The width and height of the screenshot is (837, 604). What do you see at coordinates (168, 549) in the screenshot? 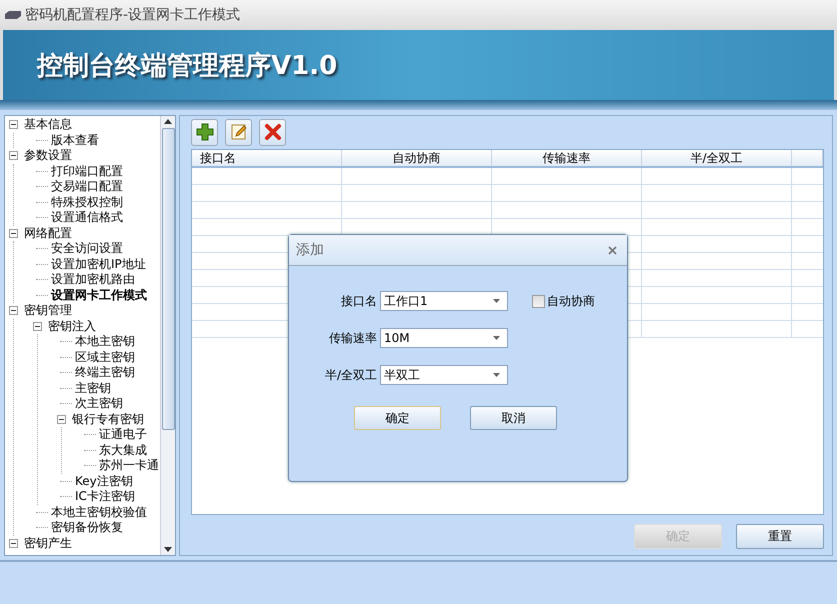
I see `scroll-down-icon` at bounding box center [168, 549].